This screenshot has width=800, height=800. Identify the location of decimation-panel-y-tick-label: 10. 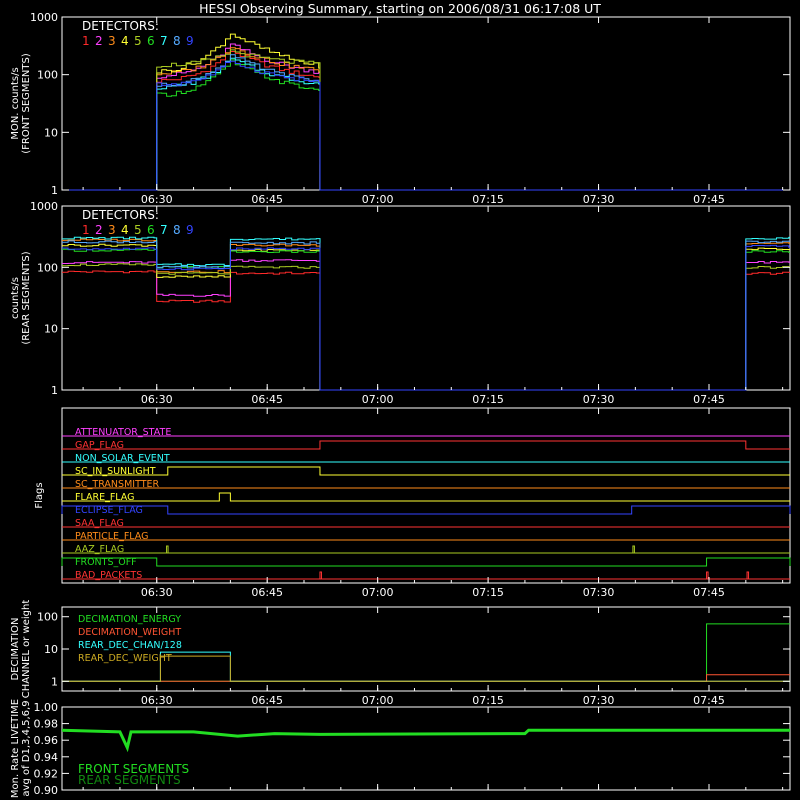
(51, 649).